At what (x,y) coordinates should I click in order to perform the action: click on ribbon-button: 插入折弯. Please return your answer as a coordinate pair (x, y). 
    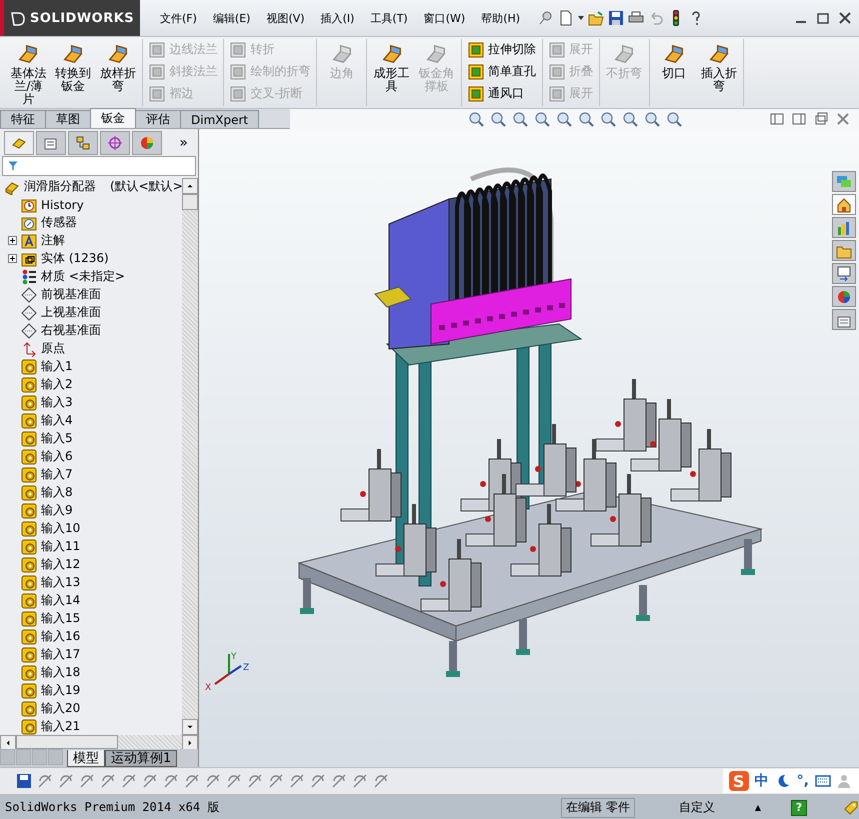
    Looking at the image, I should click on (719, 68).